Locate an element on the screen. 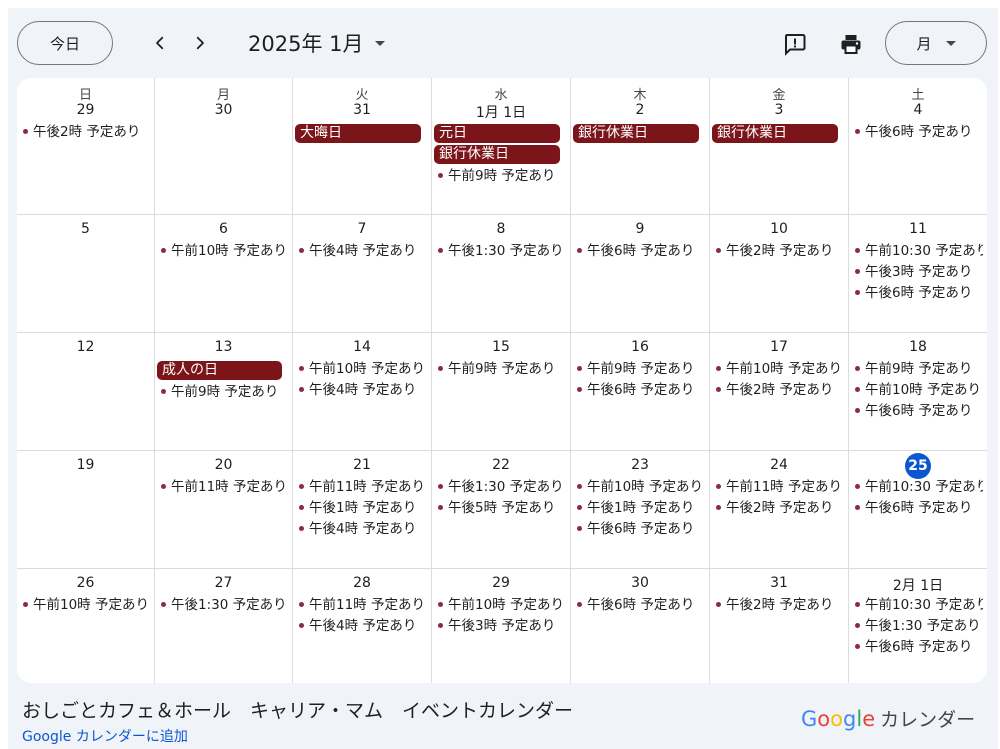 The image size is (1000, 749). day-number: 31 is located at coordinates (779, 583).